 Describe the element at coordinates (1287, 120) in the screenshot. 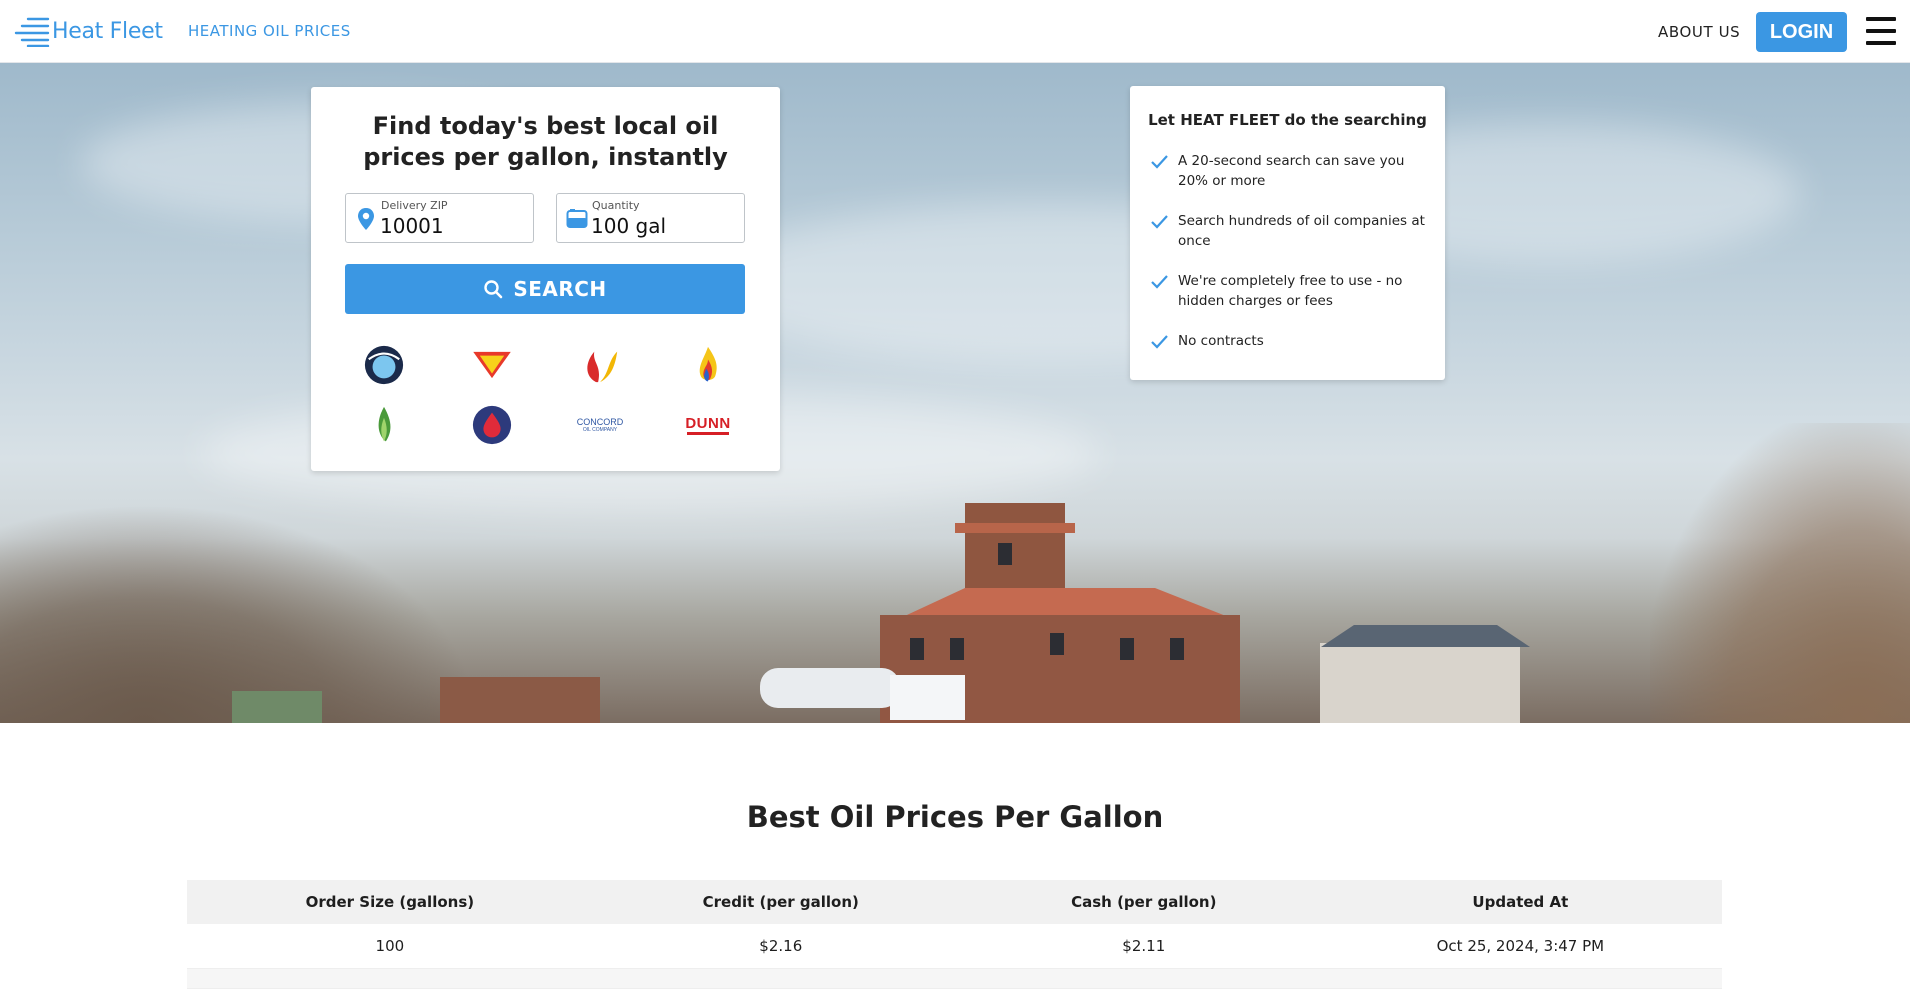

I see `benefits-title: Let HEAT FLEET do the searching` at that location.